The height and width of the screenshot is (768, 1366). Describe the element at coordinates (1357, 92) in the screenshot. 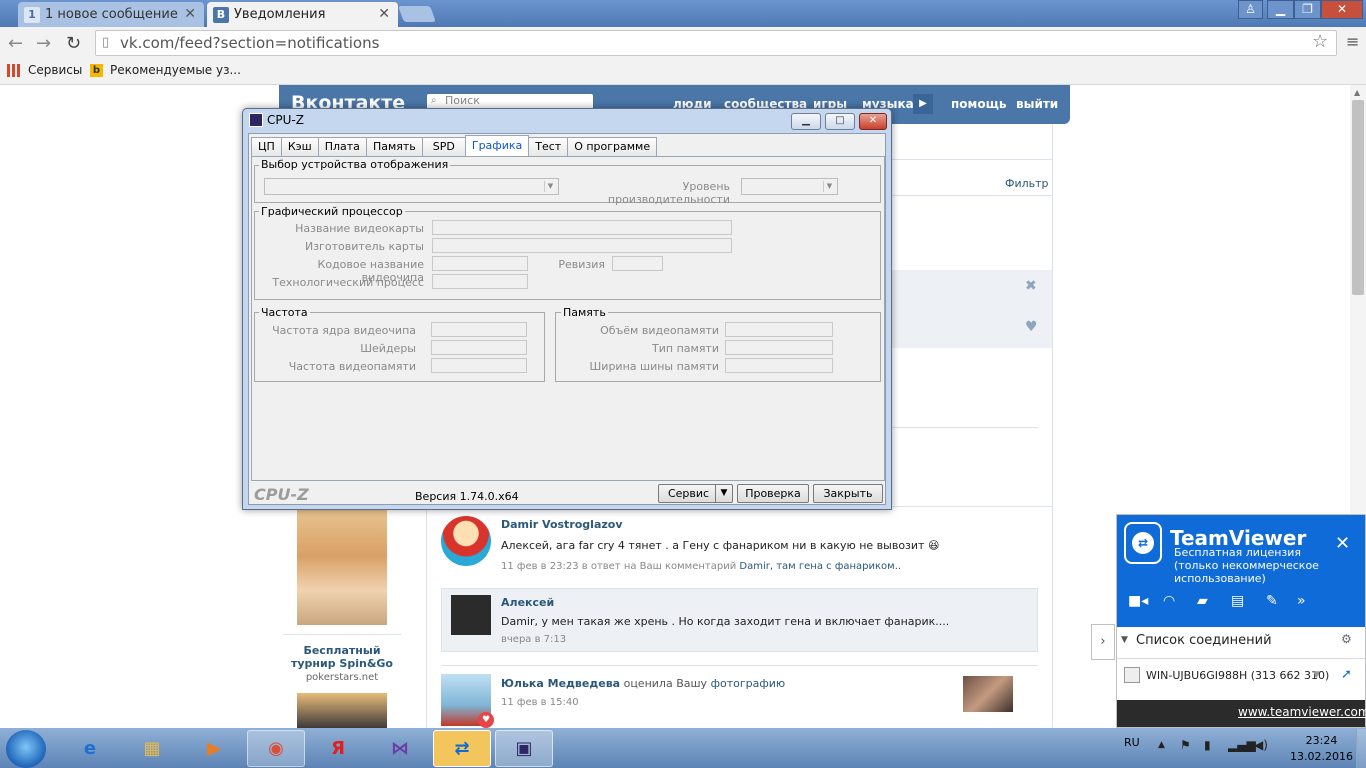

I see `scroll-up-icon: ▲` at that location.